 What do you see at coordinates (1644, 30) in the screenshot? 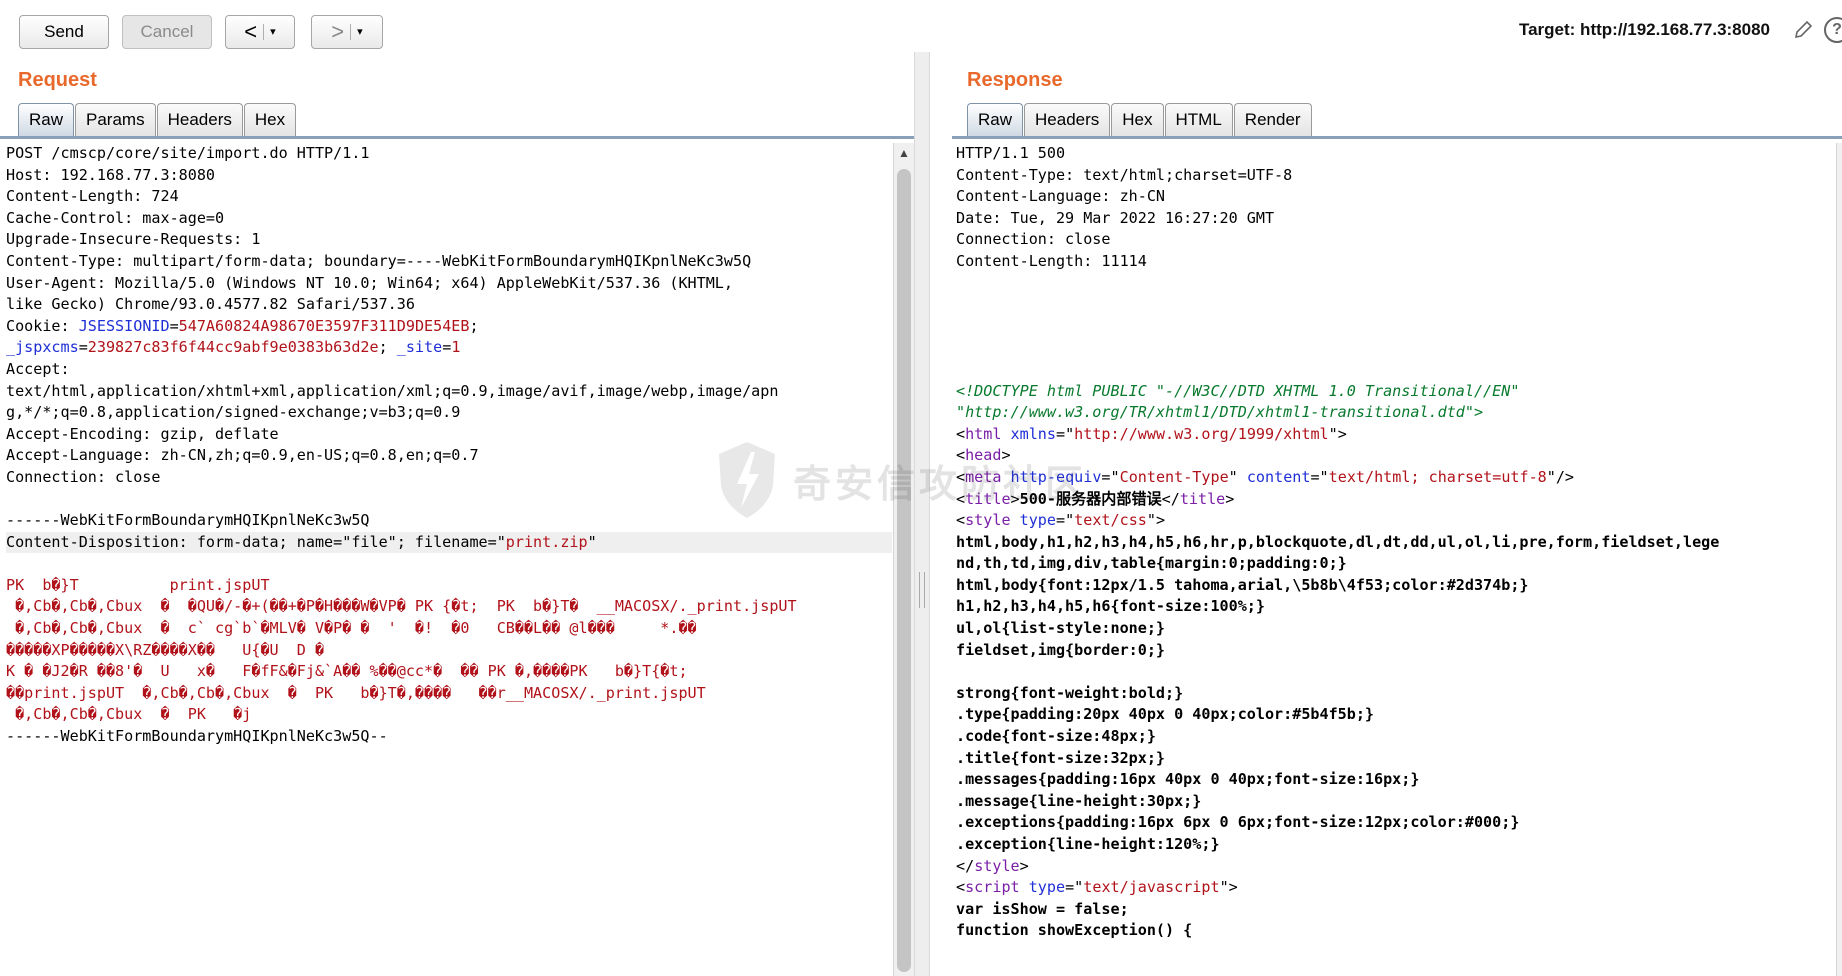
I see `target-label: Target: http://192.168.77.3:8080` at bounding box center [1644, 30].